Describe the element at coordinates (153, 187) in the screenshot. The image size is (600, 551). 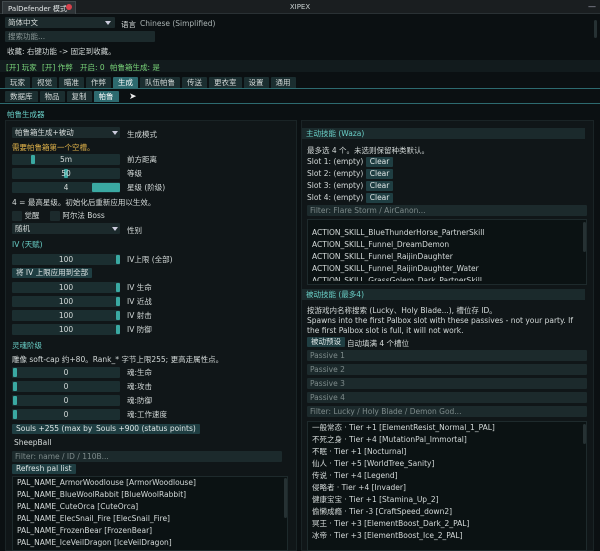
I see `star-slider: 4 星级 (阶级)` at that location.